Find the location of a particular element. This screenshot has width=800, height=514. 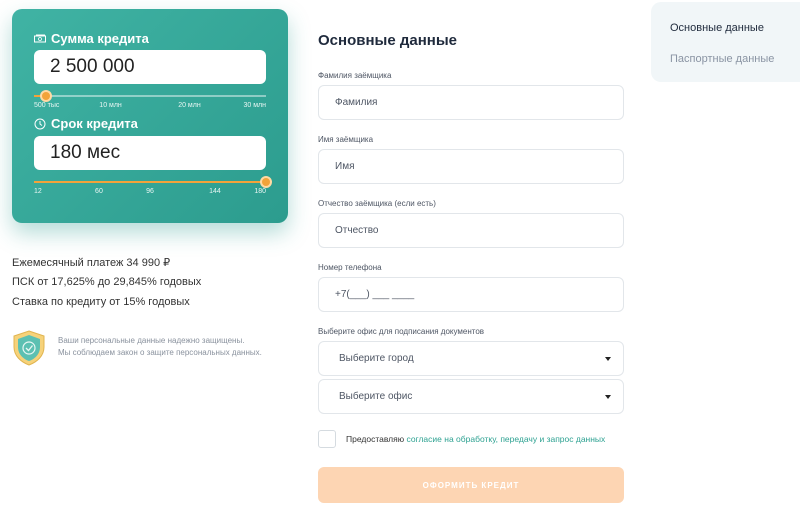

amount-slider-track is located at coordinates (150, 96).